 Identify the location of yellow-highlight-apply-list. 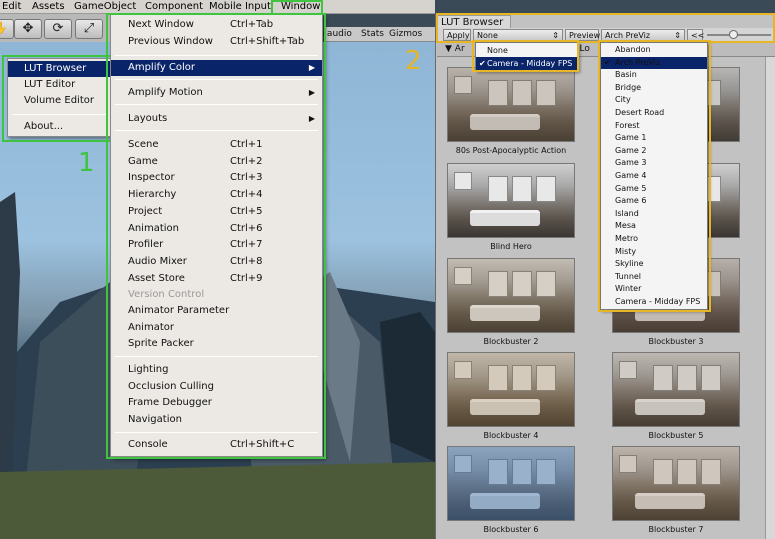
(525, 56).